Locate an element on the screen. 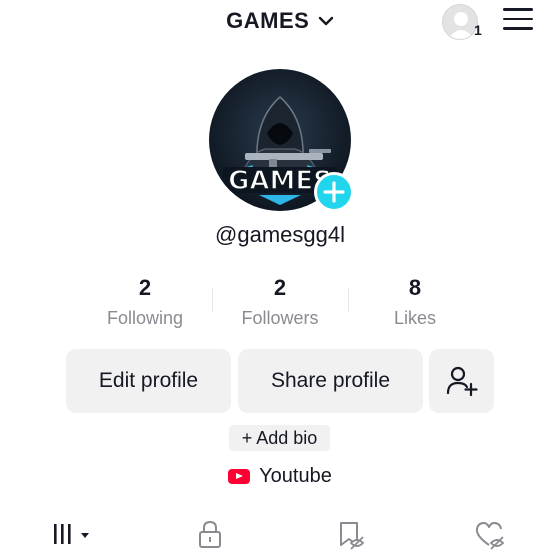 The height and width of the screenshot is (560, 560). grid-icon is located at coordinates (71, 534).